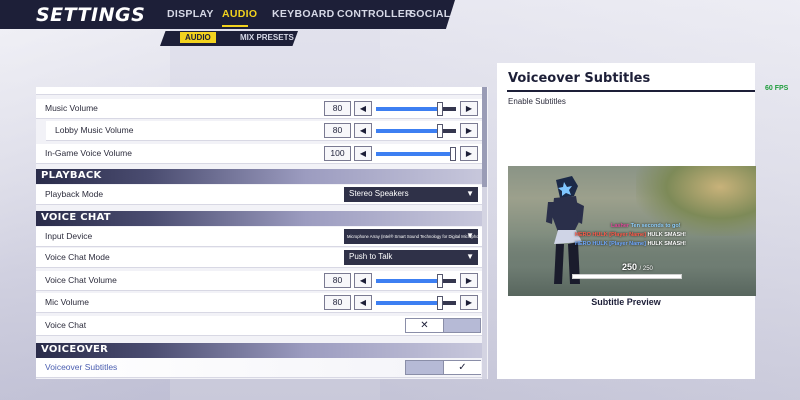 The width and height of the screenshot is (800, 400). What do you see at coordinates (76, 217) in the screenshot?
I see `section-title: VOICE CHAT` at bounding box center [76, 217].